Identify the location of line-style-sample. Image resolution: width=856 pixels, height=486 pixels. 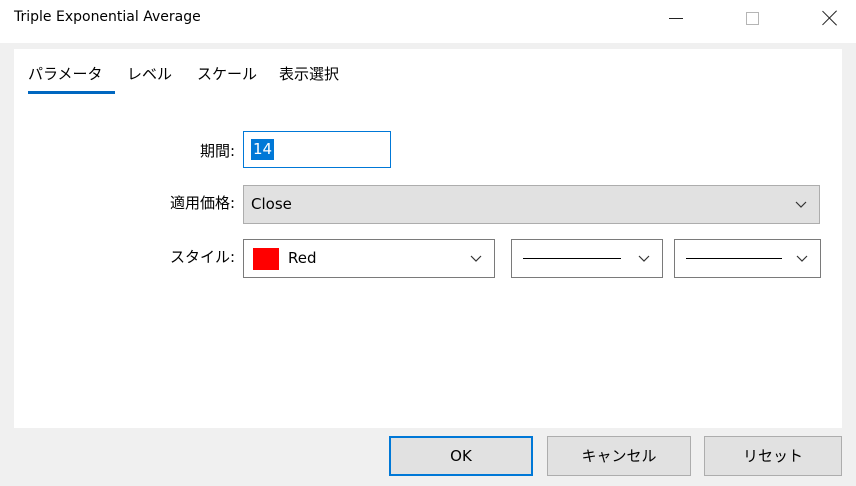
(572, 258).